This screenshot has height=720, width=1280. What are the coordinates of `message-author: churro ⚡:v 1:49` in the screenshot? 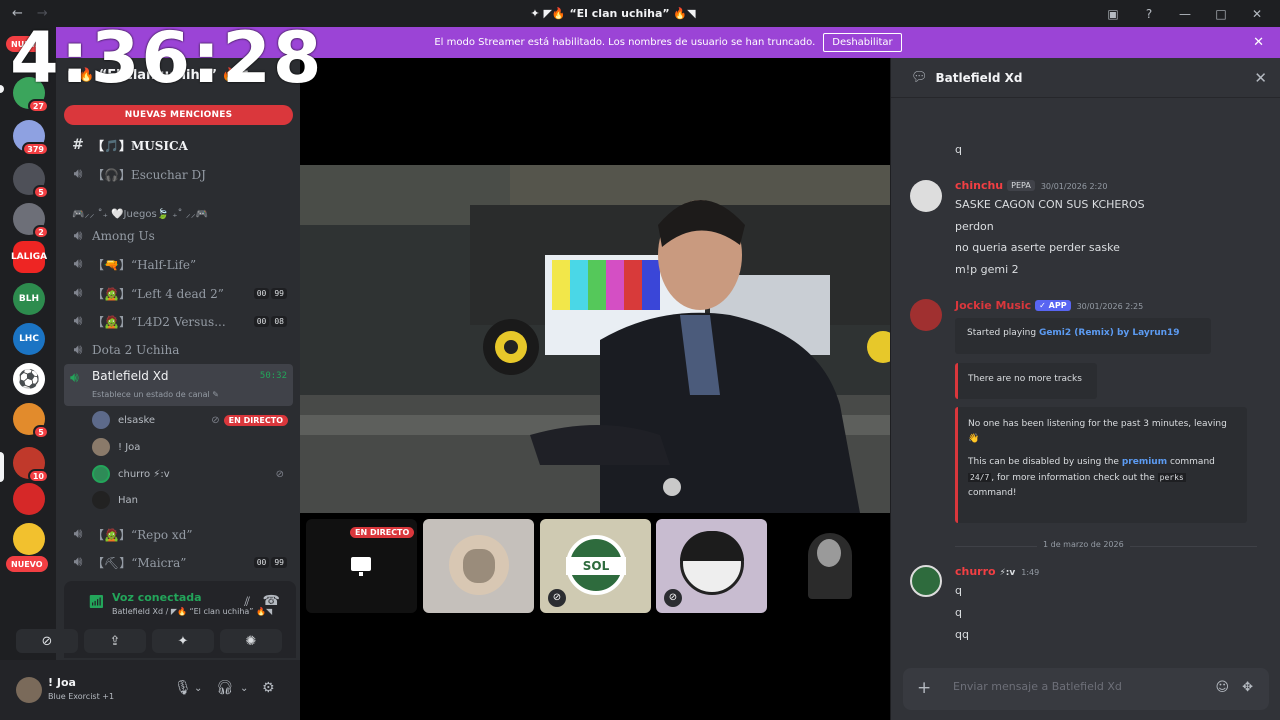 It's located at (997, 571).